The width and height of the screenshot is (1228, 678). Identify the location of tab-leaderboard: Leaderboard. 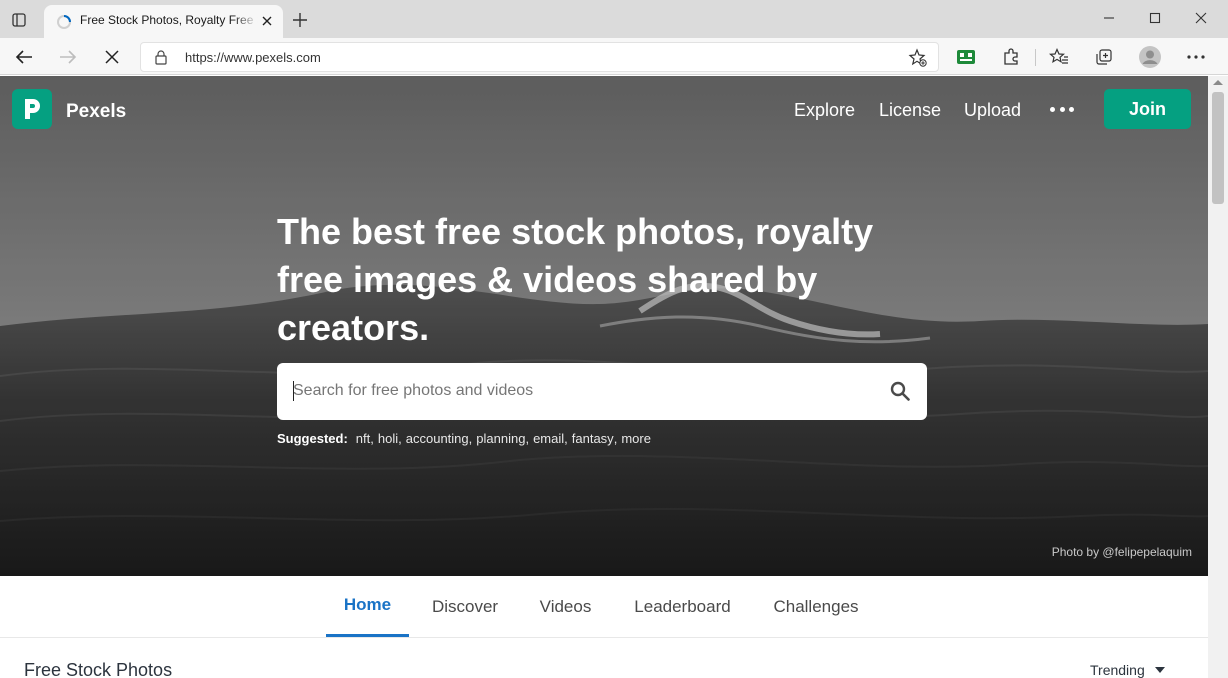
(682, 606).